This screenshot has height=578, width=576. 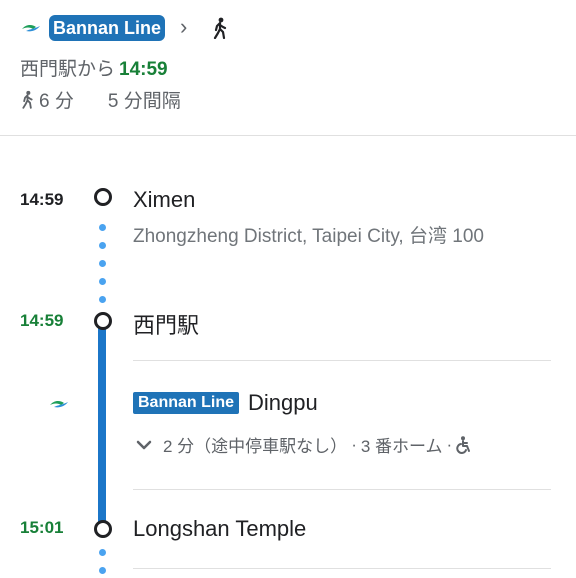 What do you see at coordinates (68, 69) in the screenshot?
I see `from-station-label: 西門駅から` at bounding box center [68, 69].